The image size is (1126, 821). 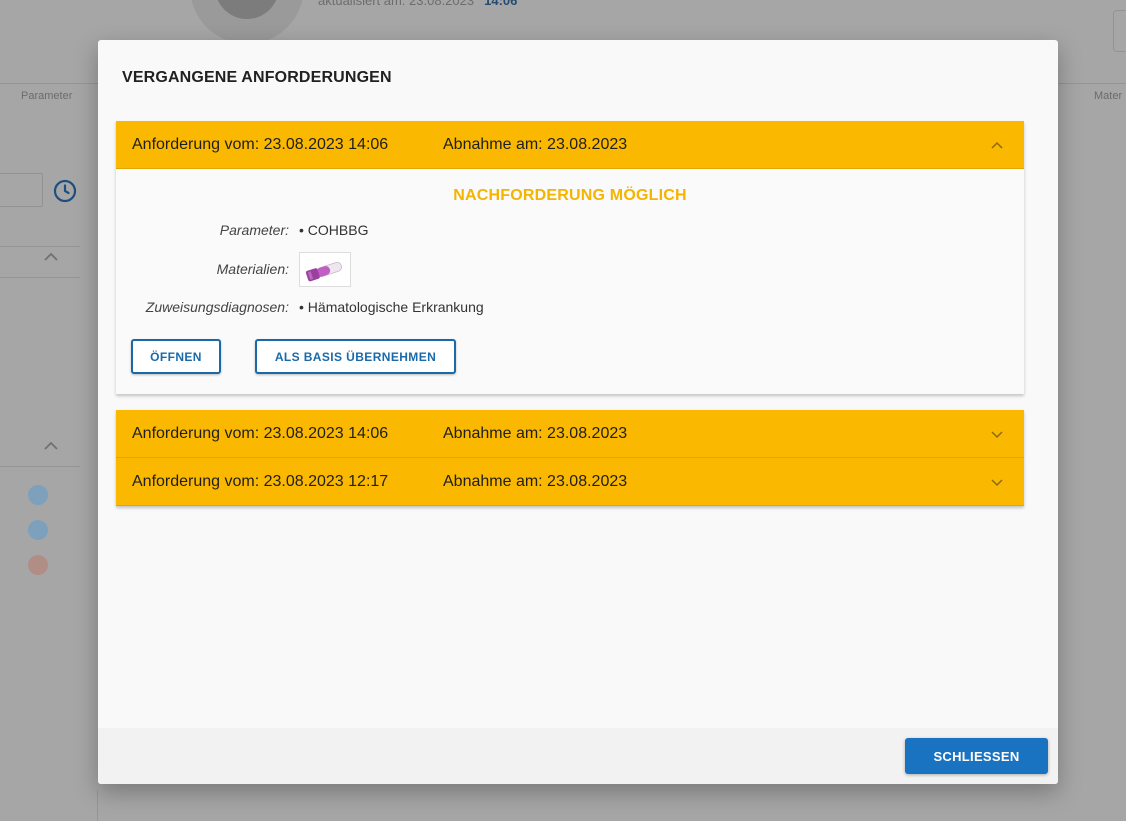 What do you see at coordinates (1108, 96) in the screenshot?
I see `column-header-material: Mater` at bounding box center [1108, 96].